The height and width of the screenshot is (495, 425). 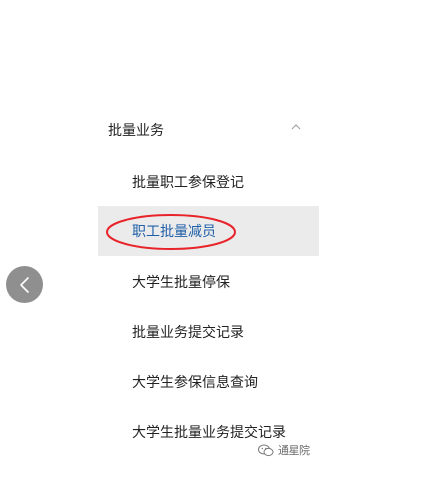 I want to click on chevron-left-icon, so click(x=24, y=285).